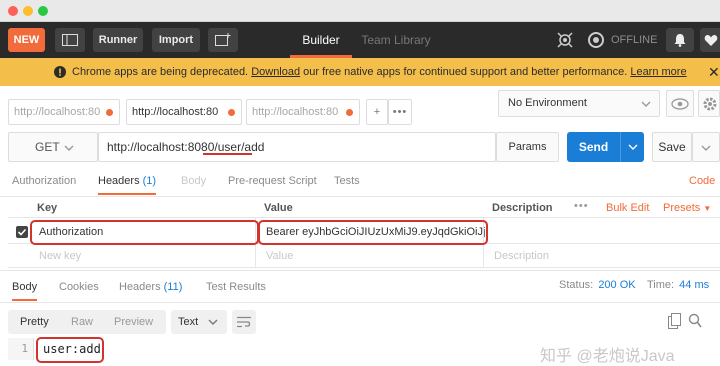 This screenshot has height=366, width=720. I want to click on bell-icon, so click(680, 40).